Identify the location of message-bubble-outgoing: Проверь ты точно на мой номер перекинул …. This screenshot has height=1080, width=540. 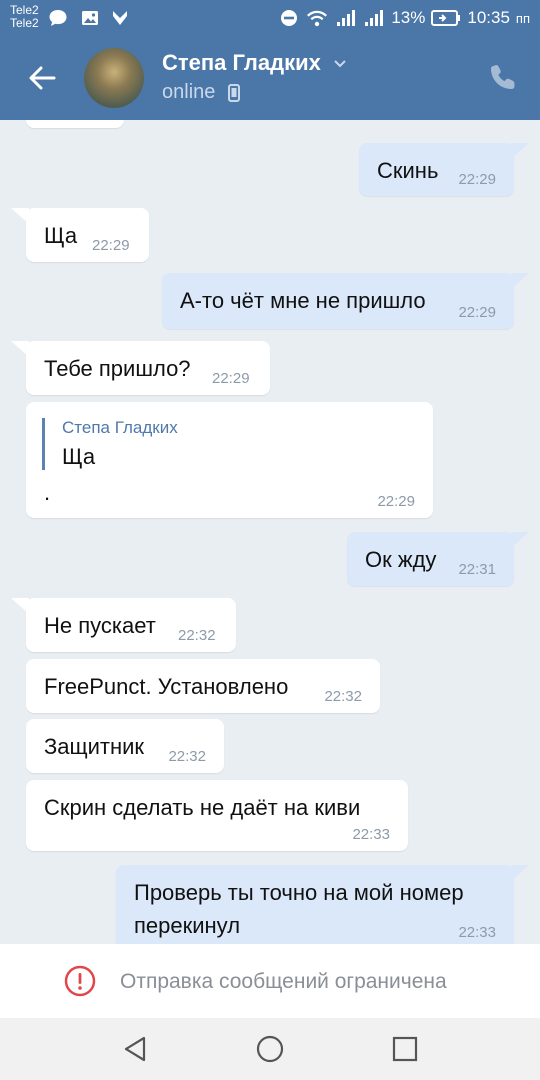
(315, 904).